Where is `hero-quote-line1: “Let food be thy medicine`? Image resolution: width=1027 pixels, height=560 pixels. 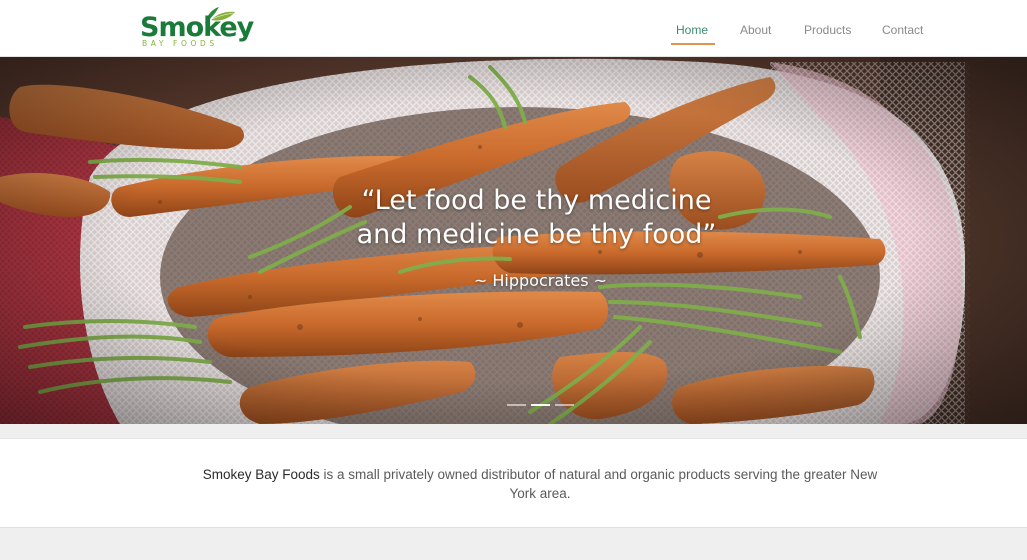 hero-quote-line1: “Let food be thy medicine is located at coordinates (536, 200).